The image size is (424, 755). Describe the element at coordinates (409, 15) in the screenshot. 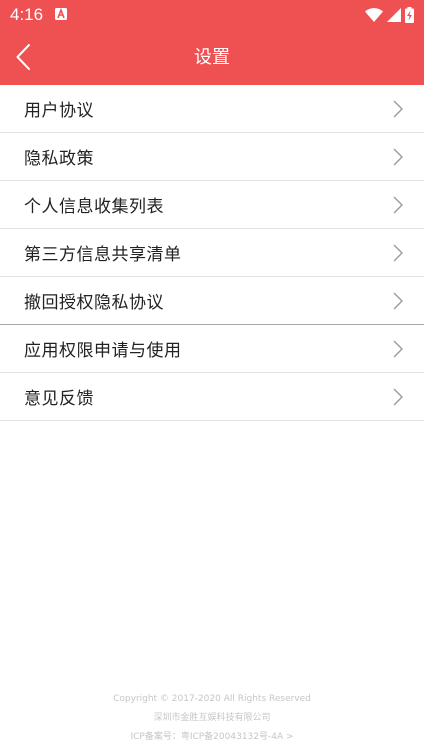

I see `battery-charging-icon` at that location.